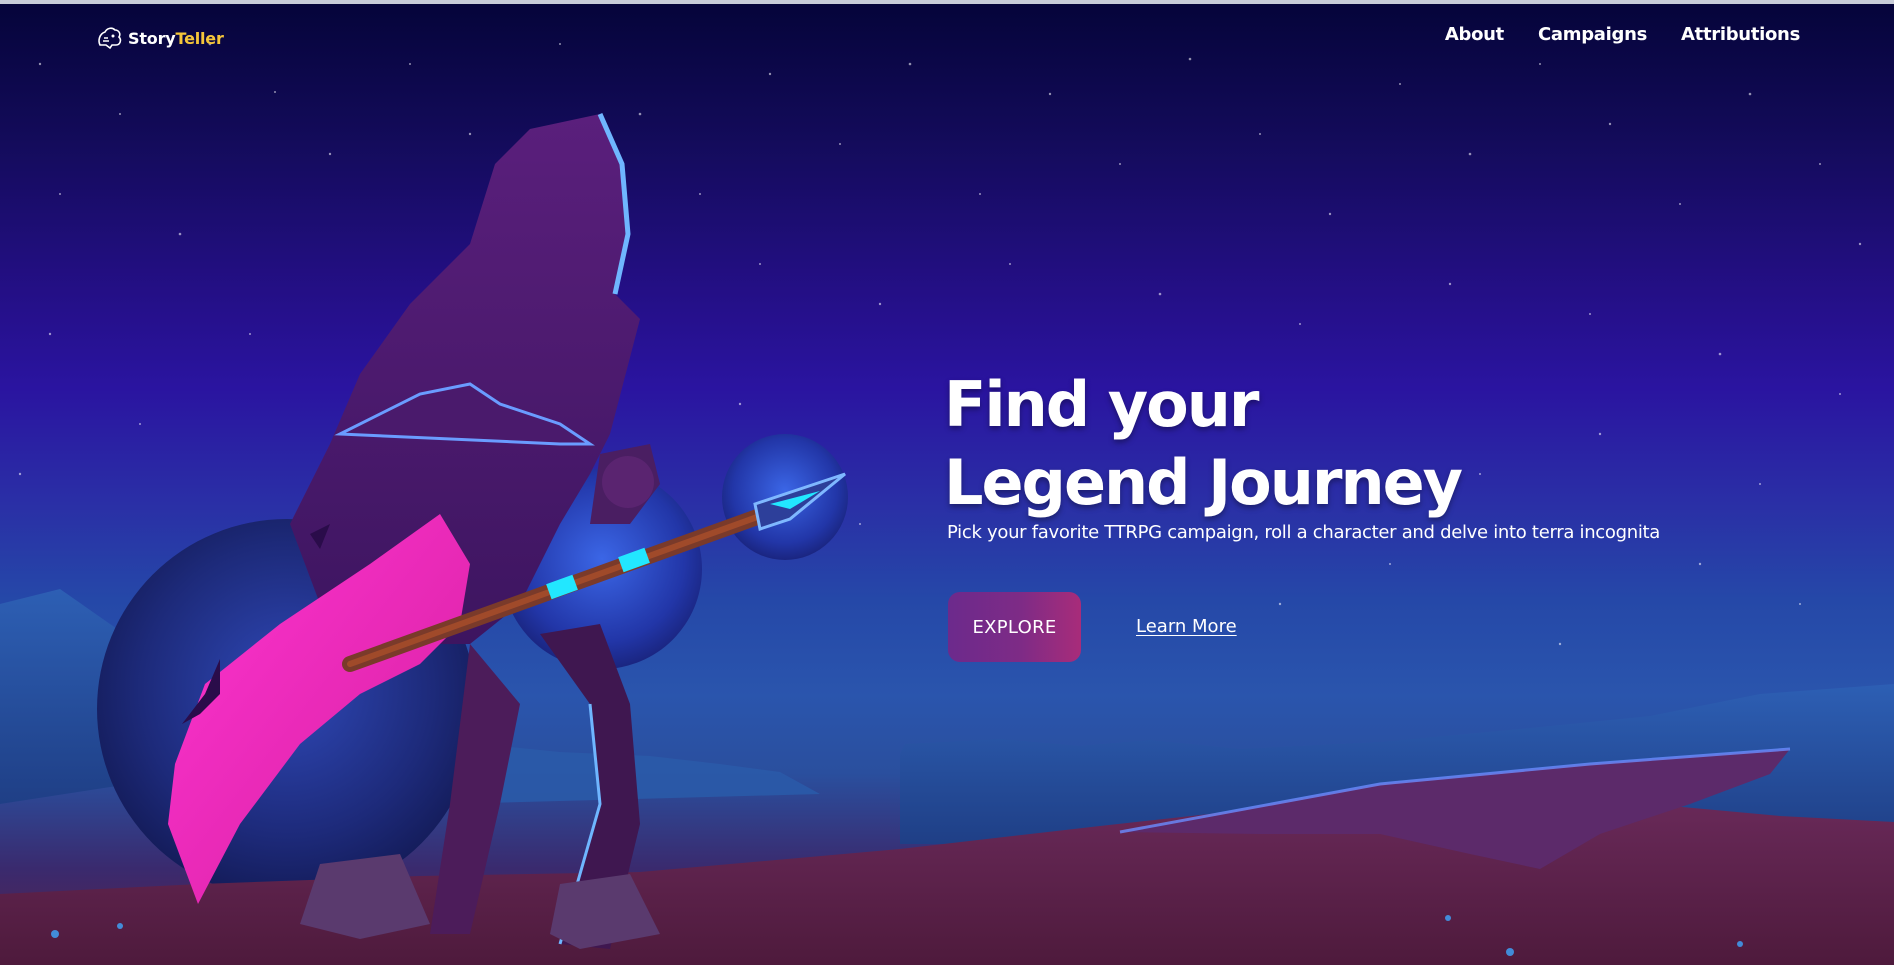 The image size is (1894, 966). What do you see at coordinates (110, 38) in the screenshot?
I see `dragon-logo-icon` at bounding box center [110, 38].